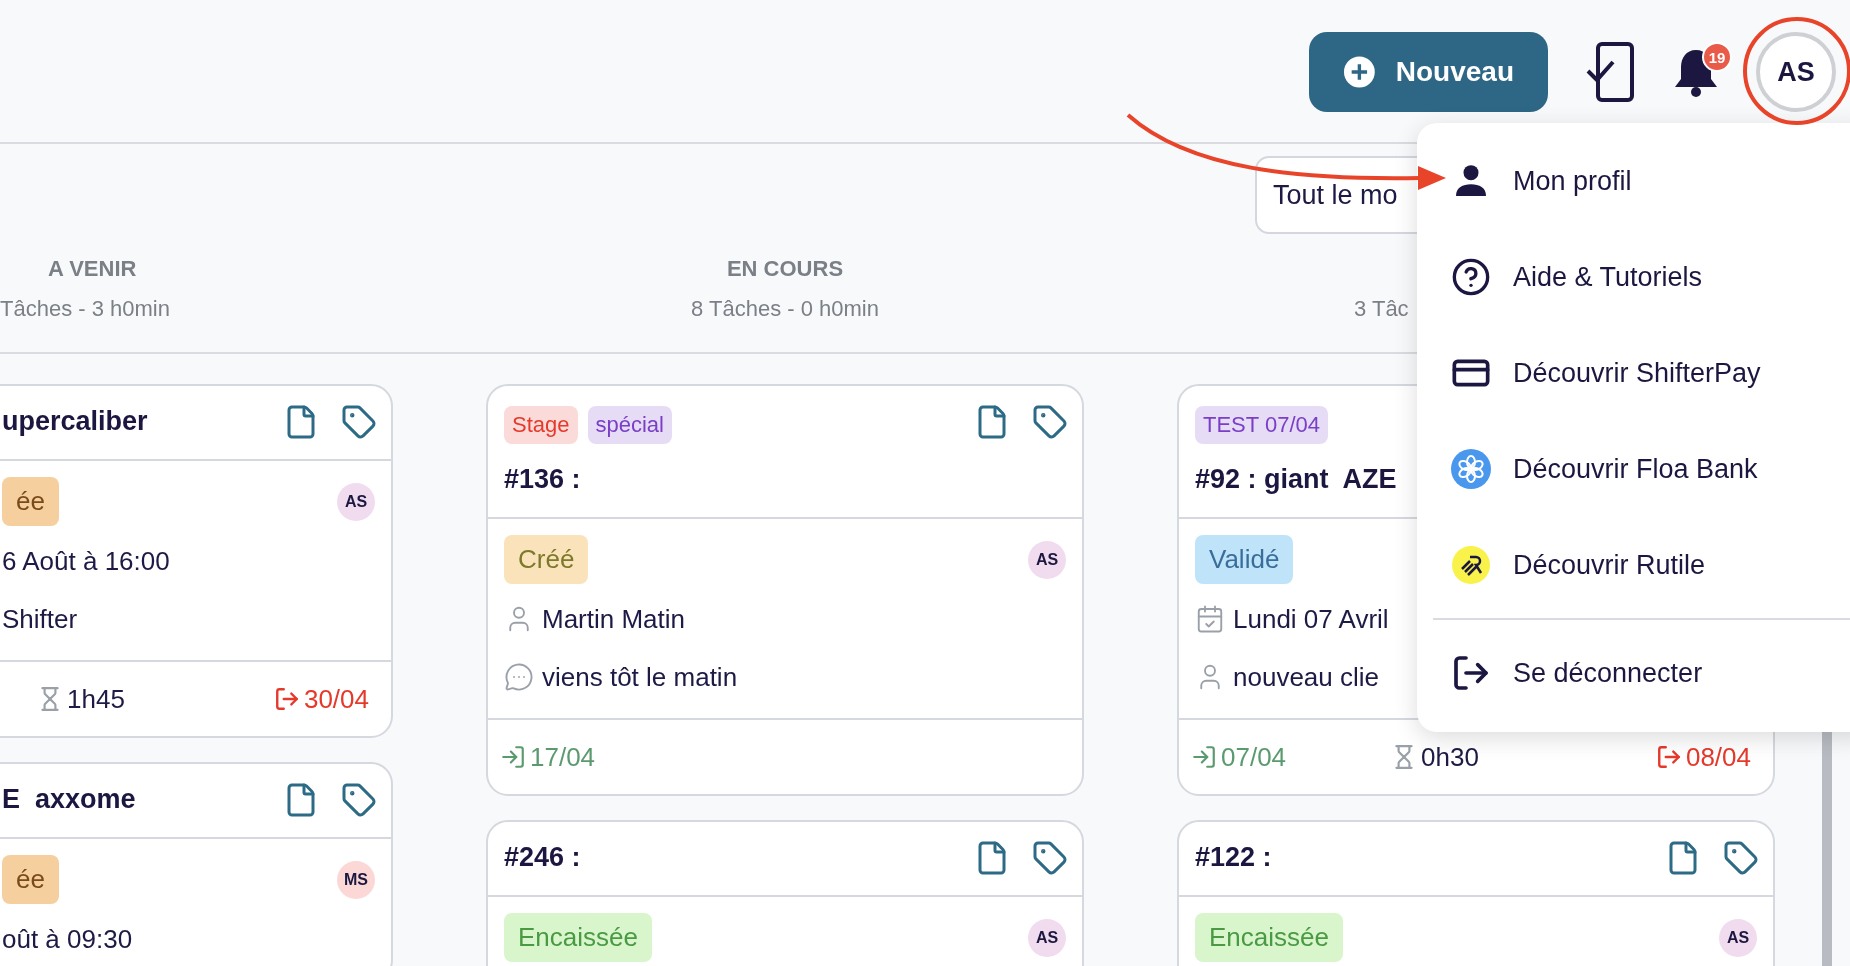  I want to click on task-title: upercaliber, so click(75, 421).